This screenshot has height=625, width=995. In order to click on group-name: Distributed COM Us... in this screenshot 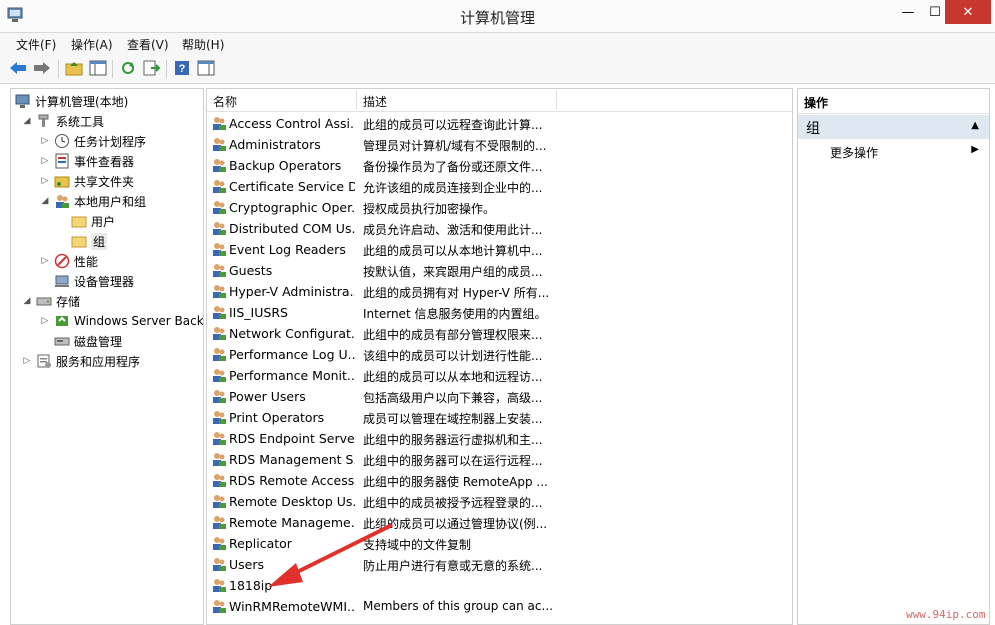, I will do `click(292, 228)`.